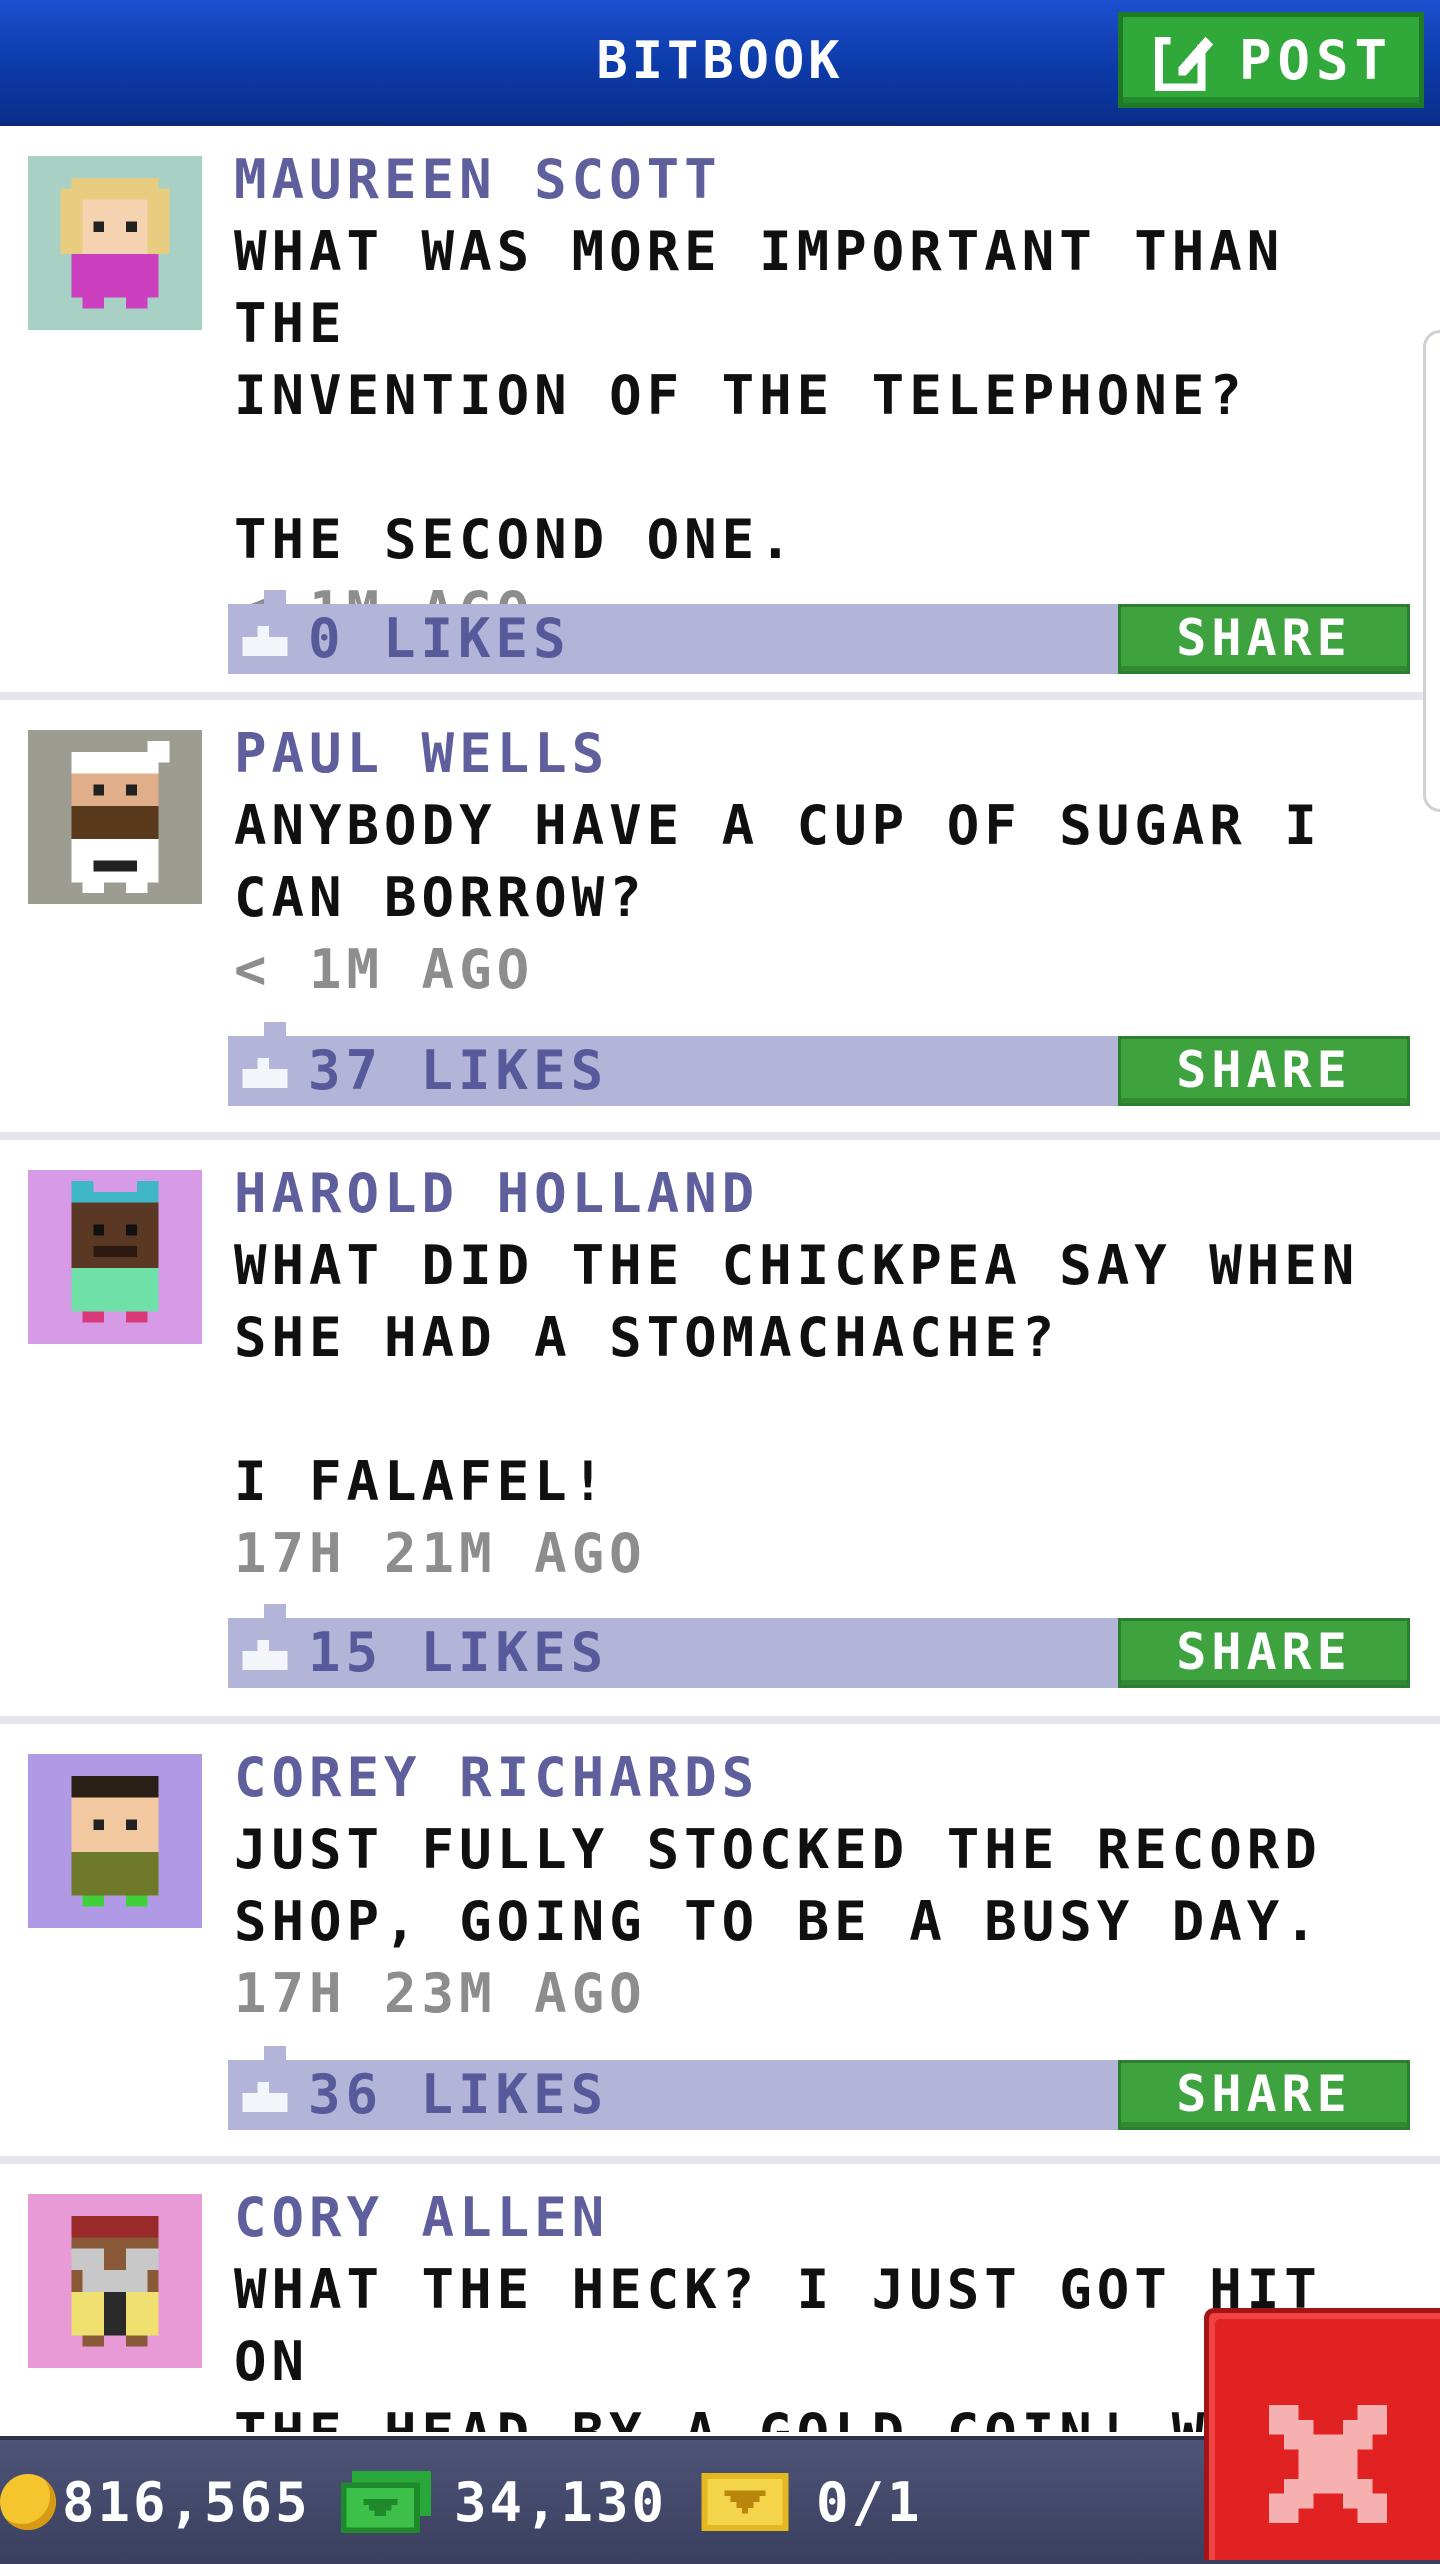 The image size is (1440, 2564). Describe the element at coordinates (829, 754) in the screenshot. I see `post-author: PAUL WELLS` at that location.